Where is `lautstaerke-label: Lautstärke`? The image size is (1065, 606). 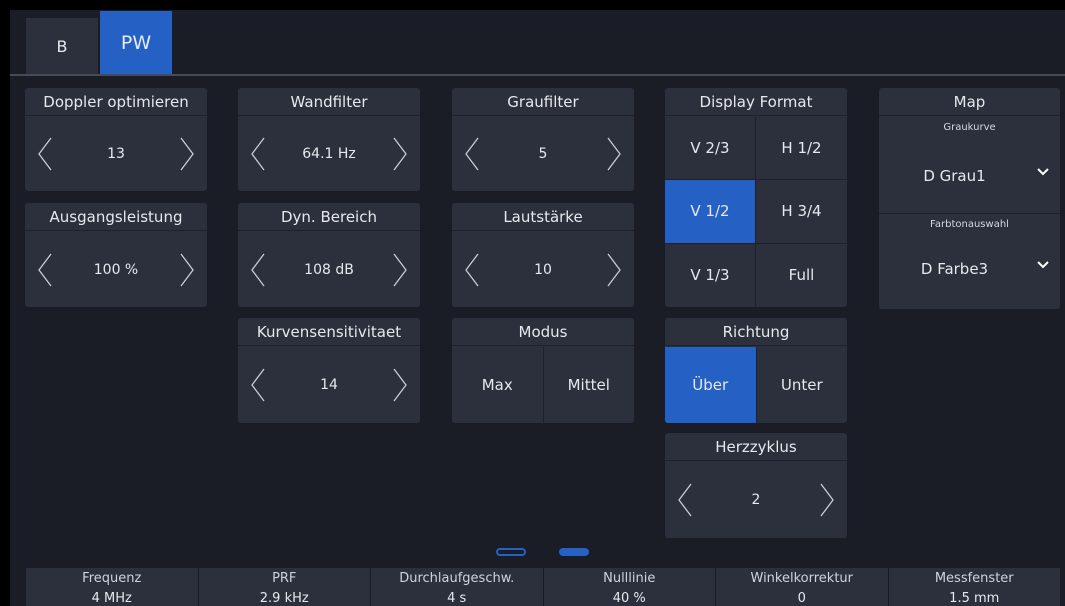 lautstaerke-label: Lautstärke is located at coordinates (543, 217).